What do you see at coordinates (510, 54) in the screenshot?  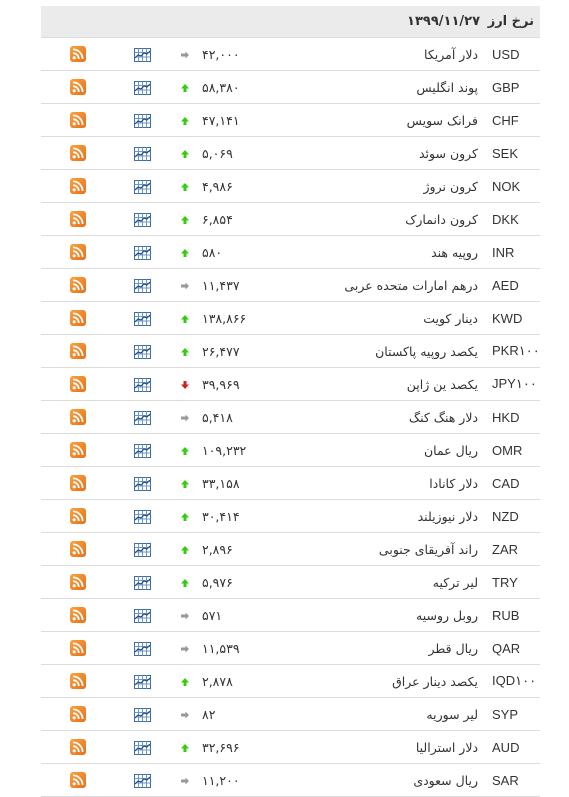 I see `currency-code: USD` at bounding box center [510, 54].